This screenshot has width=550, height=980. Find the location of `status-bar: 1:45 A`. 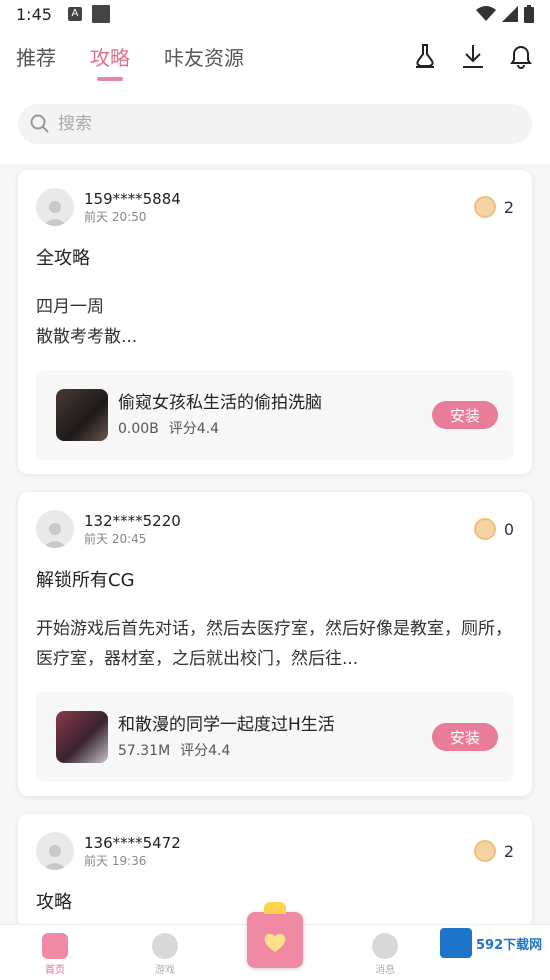

status-bar: 1:45 A is located at coordinates (275, 14).